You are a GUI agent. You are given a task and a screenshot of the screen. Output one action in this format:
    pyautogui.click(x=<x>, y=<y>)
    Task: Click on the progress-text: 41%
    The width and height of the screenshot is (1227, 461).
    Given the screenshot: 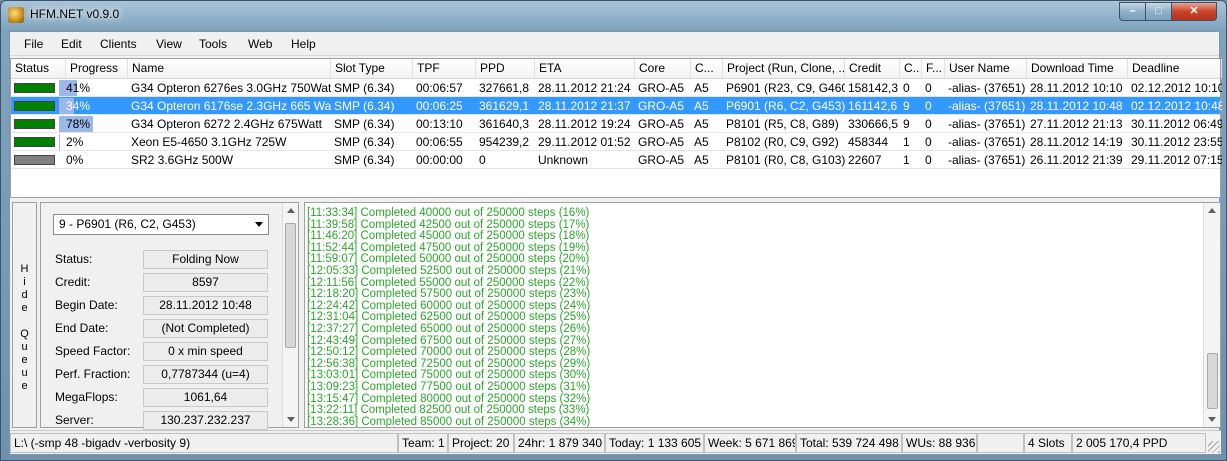 What is the action you would take?
    pyautogui.click(x=78, y=88)
    